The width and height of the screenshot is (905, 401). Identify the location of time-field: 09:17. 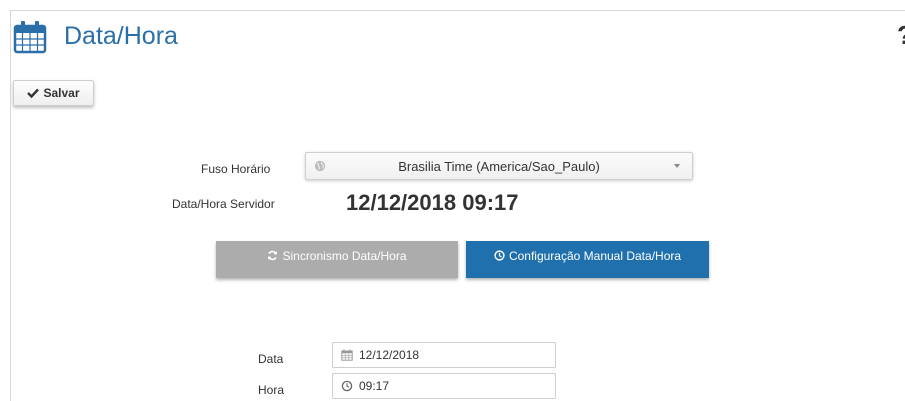
(444, 386).